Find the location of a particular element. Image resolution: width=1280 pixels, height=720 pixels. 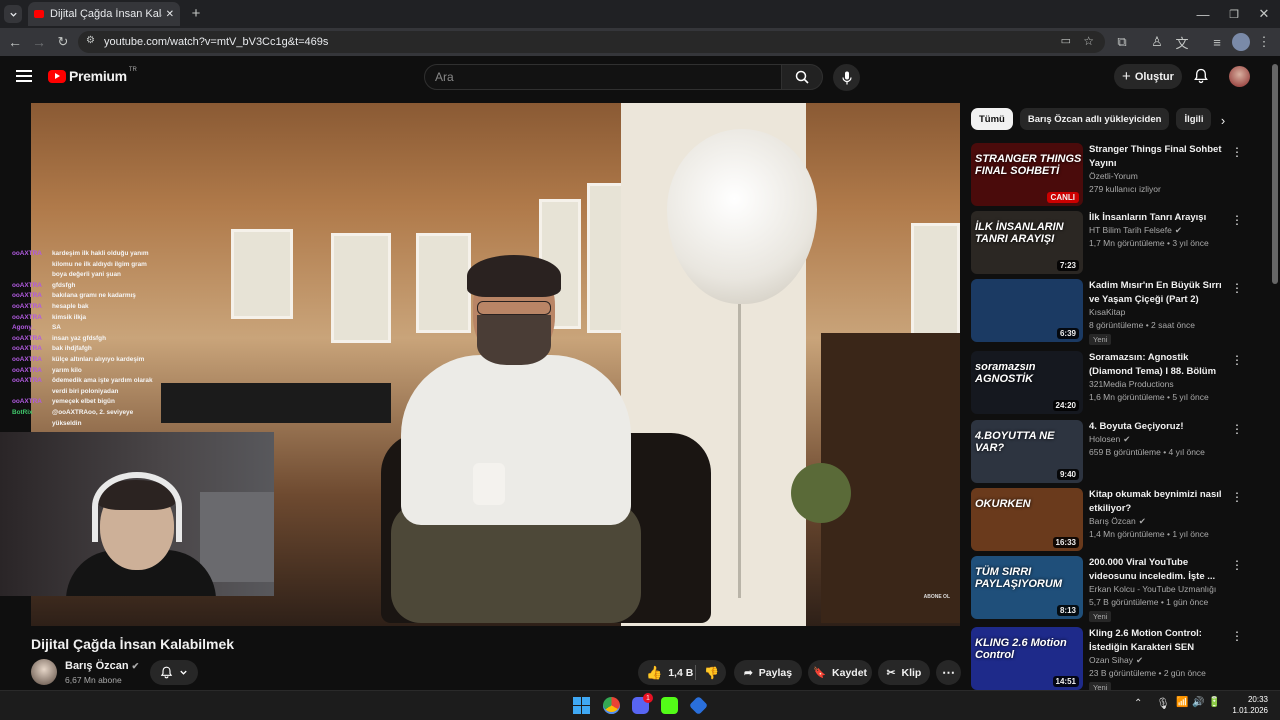

translate-icon: 文 is located at coordinates (1182, 42).